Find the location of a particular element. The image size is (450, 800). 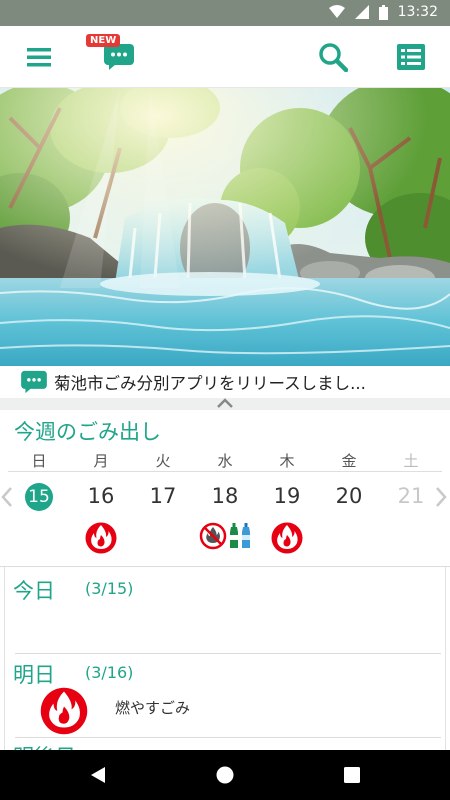

new-badge: NEW is located at coordinates (103, 40).